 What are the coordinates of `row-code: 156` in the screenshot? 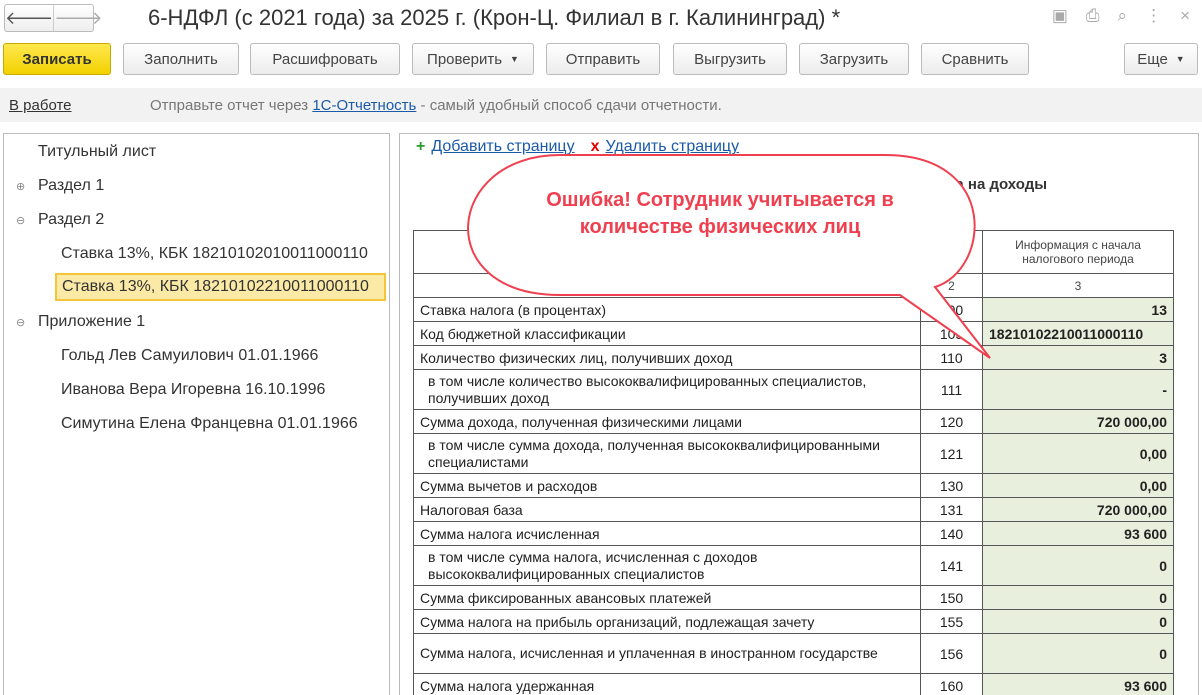 It's located at (951, 653).